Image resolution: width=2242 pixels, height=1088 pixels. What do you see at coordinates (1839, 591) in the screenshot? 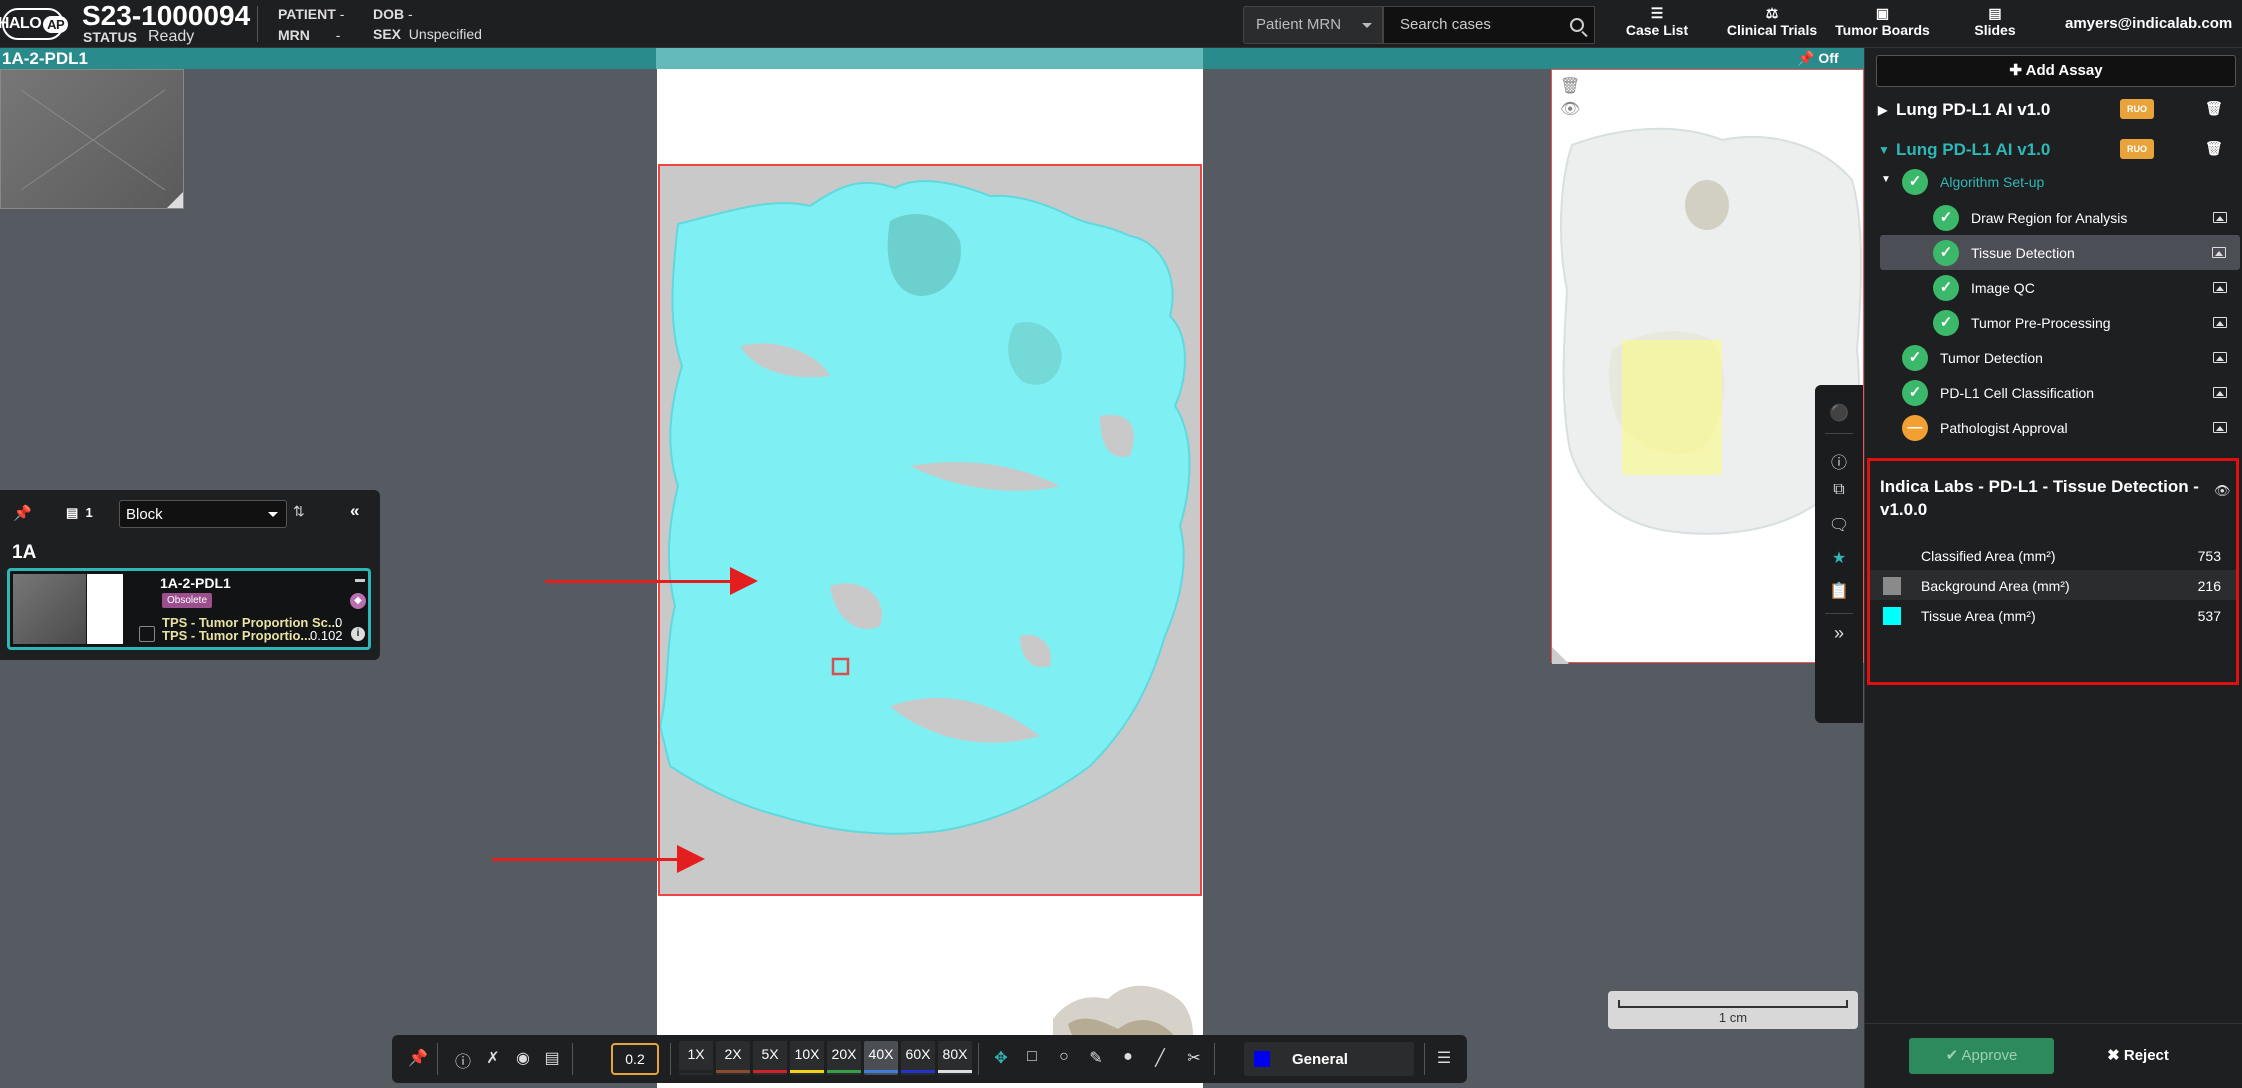
I see `clipboard-icon: 📋` at bounding box center [1839, 591].